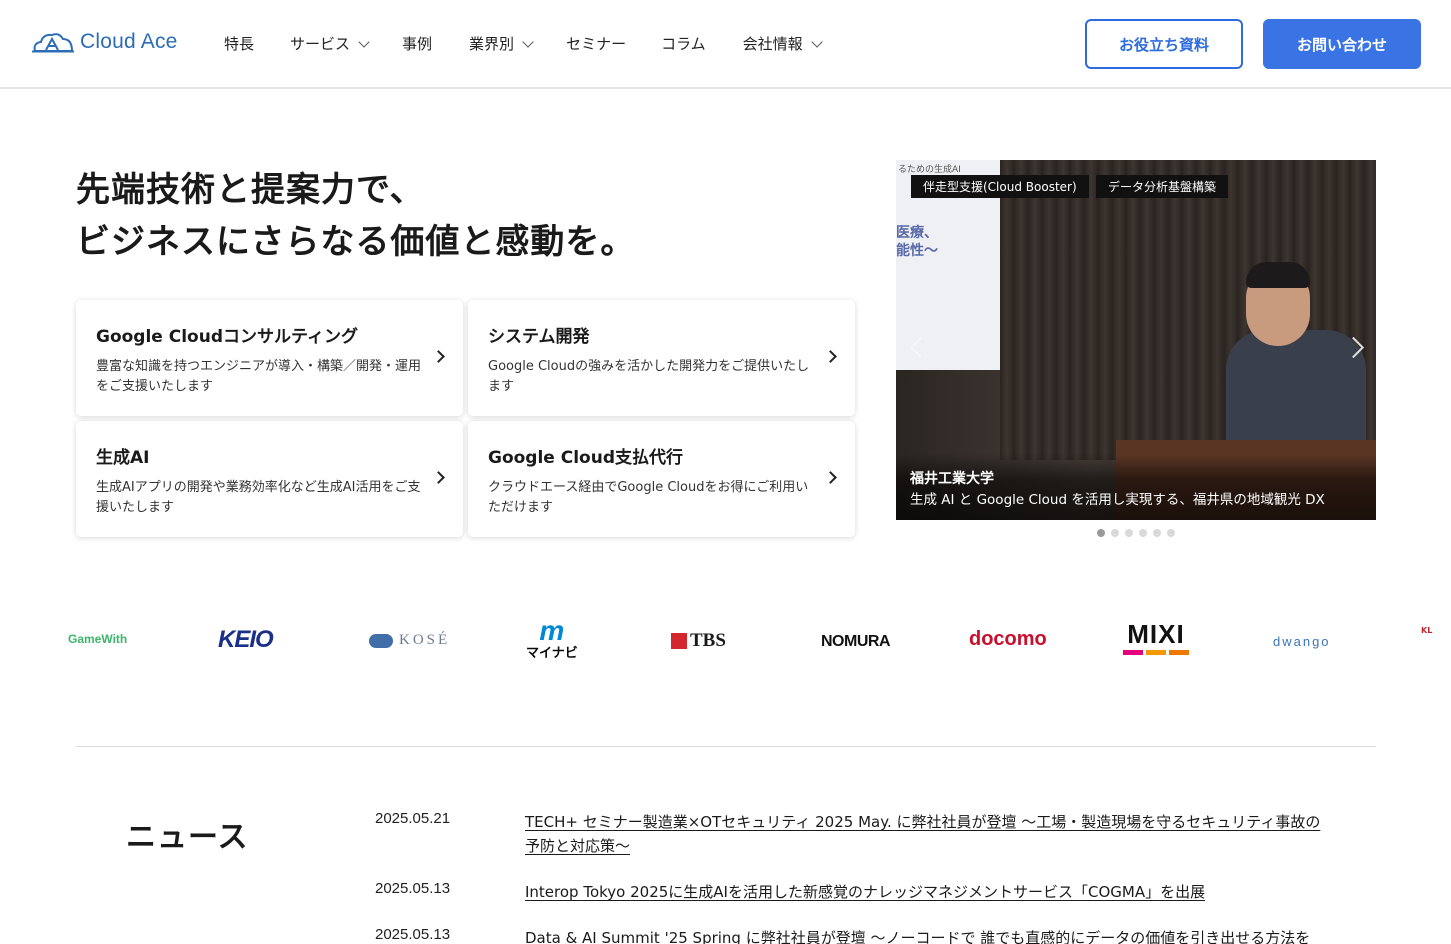  What do you see at coordinates (952, 479) in the screenshot?
I see `slide-caption-title: 福井工業大学` at bounding box center [952, 479].